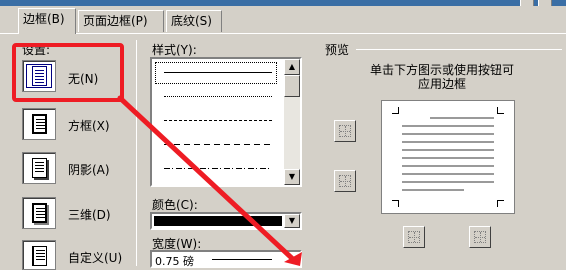 The width and height of the screenshot is (566, 270). Describe the element at coordinates (44, 19) in the screenshot. I see `tab-borders-label: 边框(B)` at that location.